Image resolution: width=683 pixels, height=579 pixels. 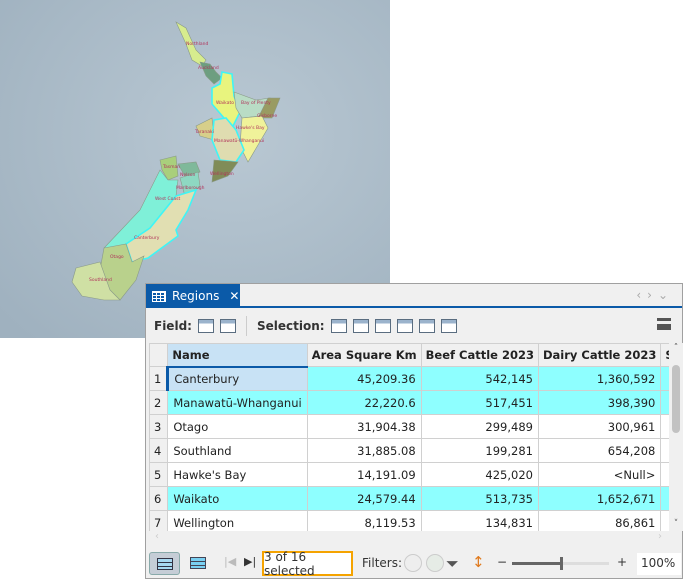 What do you see at coordinates (267, 116) in the screenshot?
I see `map-label: Gisborne` at bounding box center [267, 116].